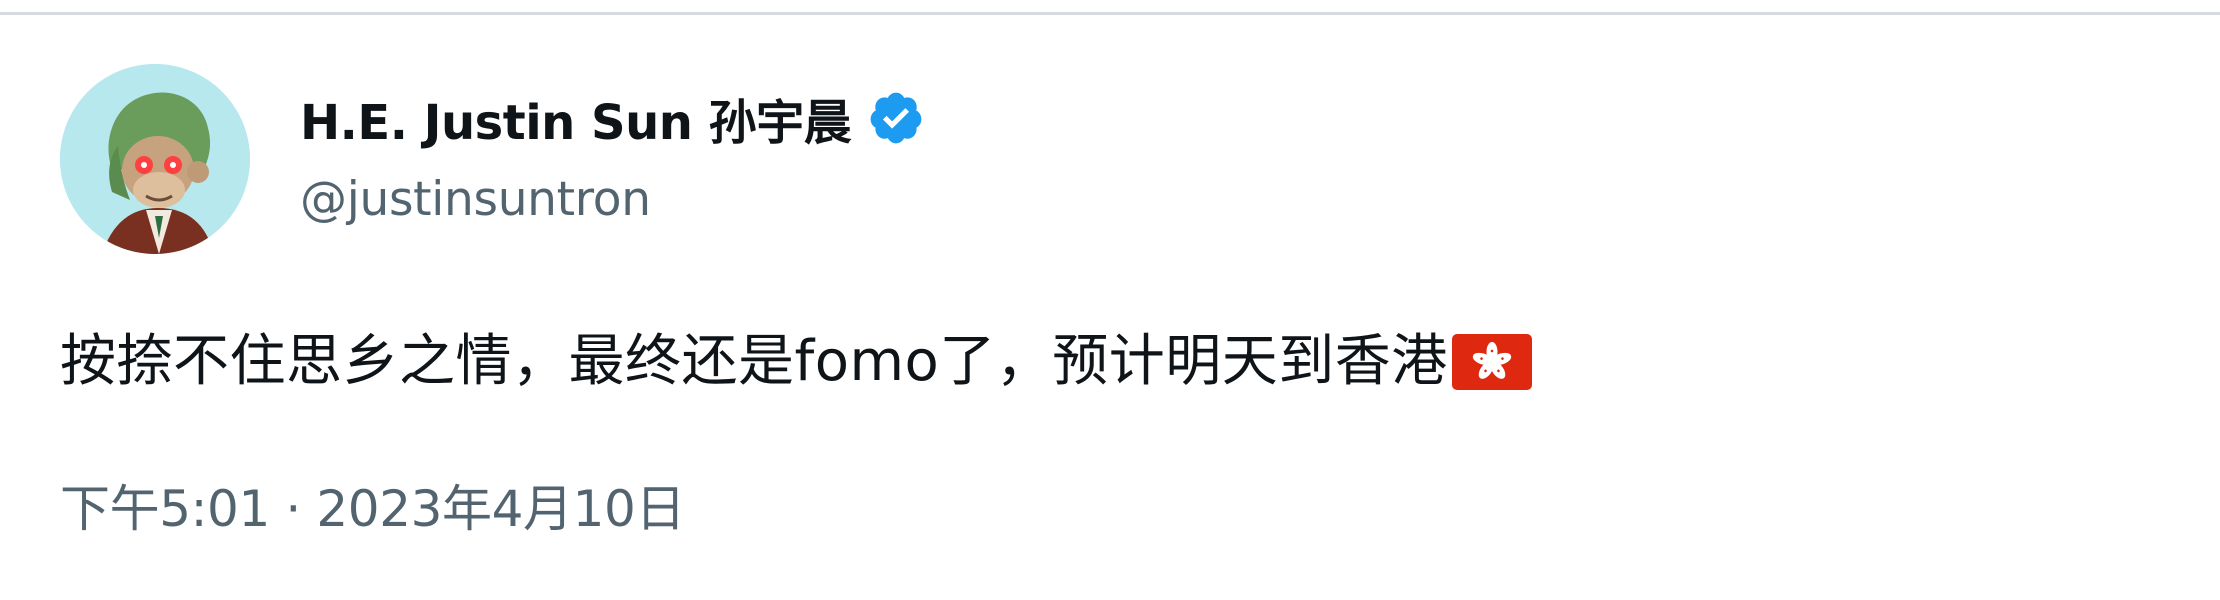 This screenshot has height=600, width=2220. What do you see at coordinates (500, 509) in the screenshot?
I see `tweet-date: 2023年4月10日` at bounding box center [500, 509].